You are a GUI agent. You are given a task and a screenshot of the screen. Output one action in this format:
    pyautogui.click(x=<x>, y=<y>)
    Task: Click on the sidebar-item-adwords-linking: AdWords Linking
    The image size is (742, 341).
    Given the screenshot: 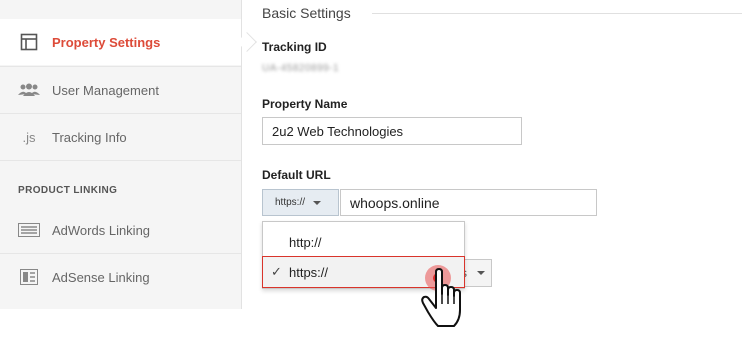 What is the action you would take?
    pyautogui.click(x=120, y=230)
    